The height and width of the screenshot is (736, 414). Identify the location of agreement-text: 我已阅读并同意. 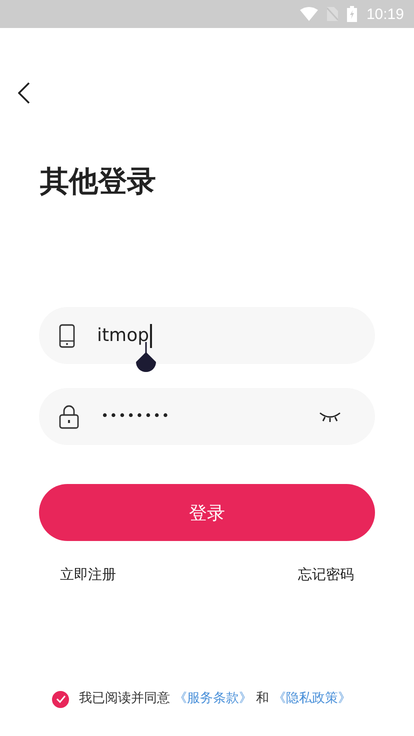
(124, 699).